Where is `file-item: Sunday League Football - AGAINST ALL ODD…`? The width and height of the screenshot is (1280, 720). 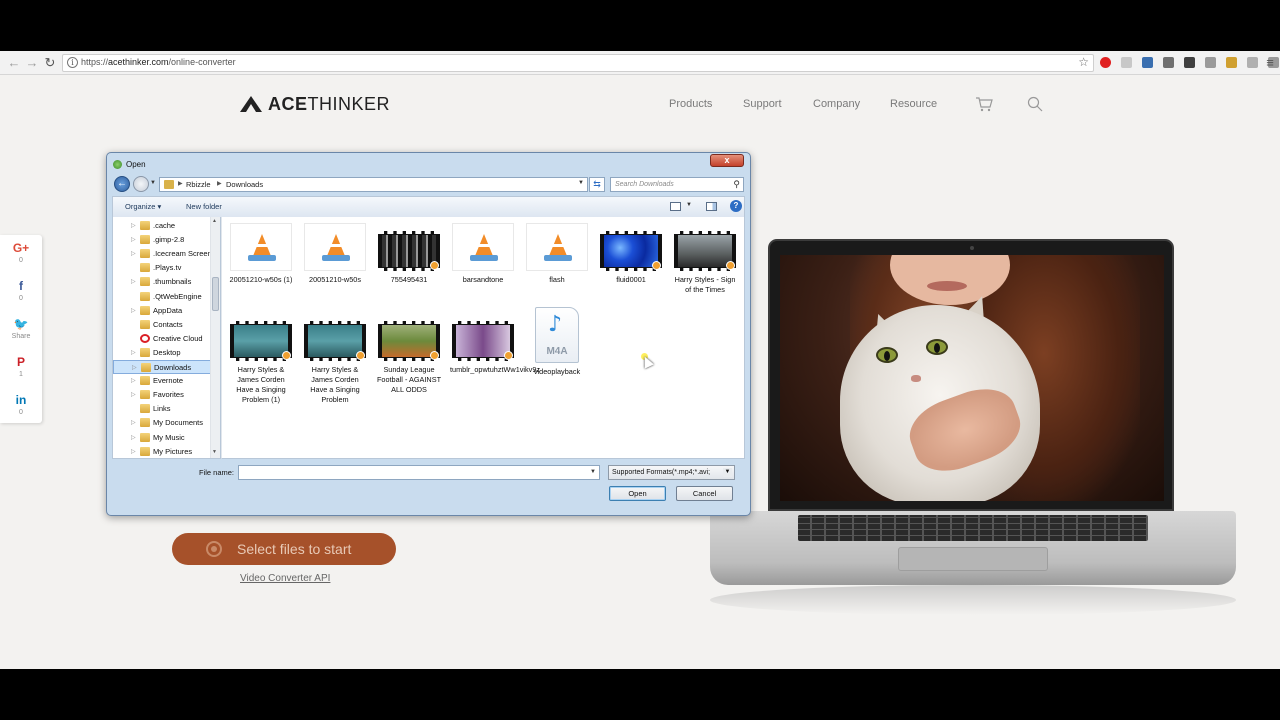
file-item: Sunday League Football - AGAINST ALL ODD… is located at coordinates (409, 354).